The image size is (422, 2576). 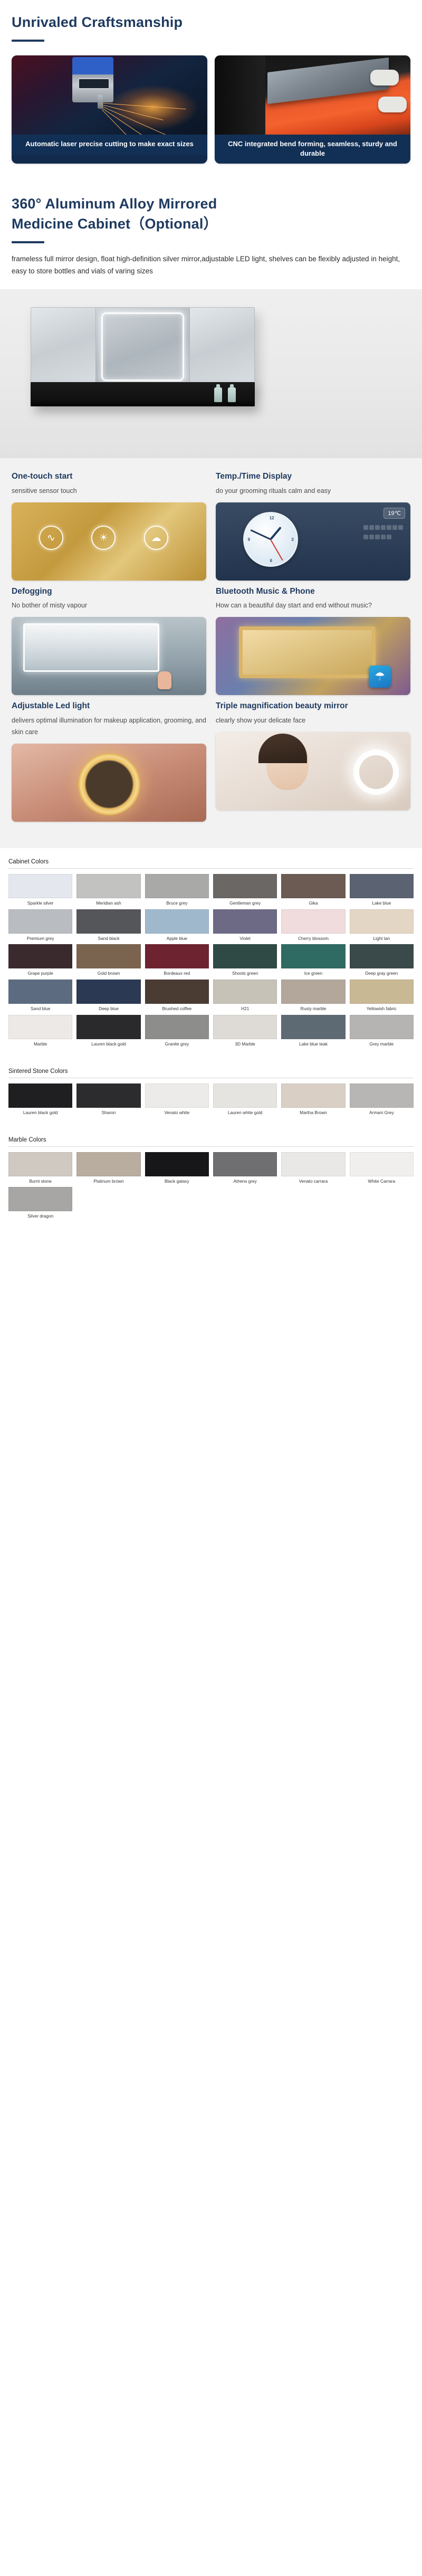 I want to click on cabinet-door-left, so click(x=64, y=347).